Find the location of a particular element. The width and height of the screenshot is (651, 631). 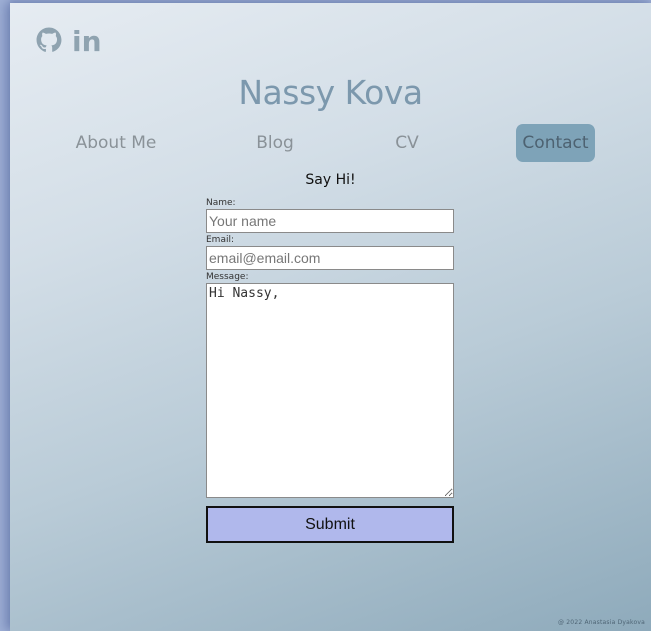

message-label: Message: is located at coordinates (227, 277).